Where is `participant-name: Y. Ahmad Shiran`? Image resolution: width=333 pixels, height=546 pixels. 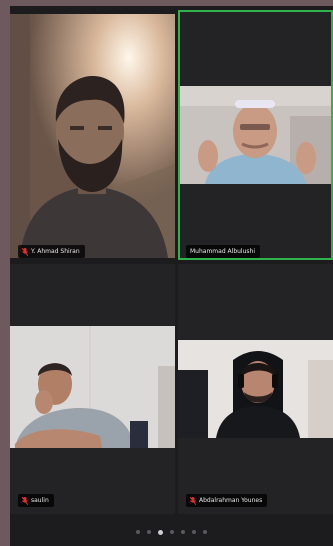 participant-name: Y. Ahmad Shiran is located at coordinates (55, 251).